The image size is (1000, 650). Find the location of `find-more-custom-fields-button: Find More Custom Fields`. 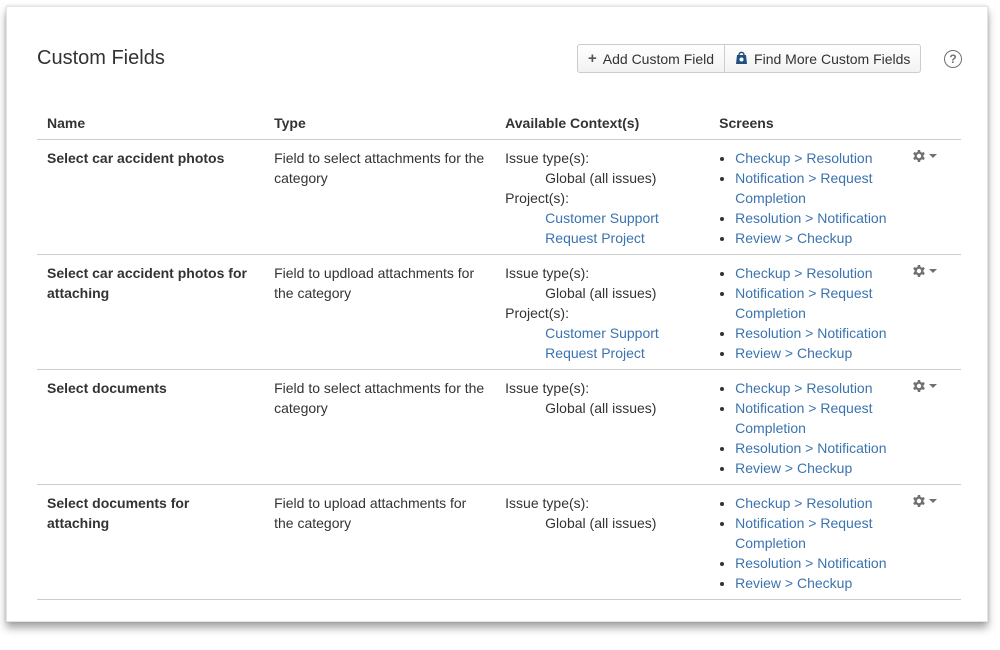

find-more-custom-fields-button: Find More Custom Fields is located at coordinates (823, 58).